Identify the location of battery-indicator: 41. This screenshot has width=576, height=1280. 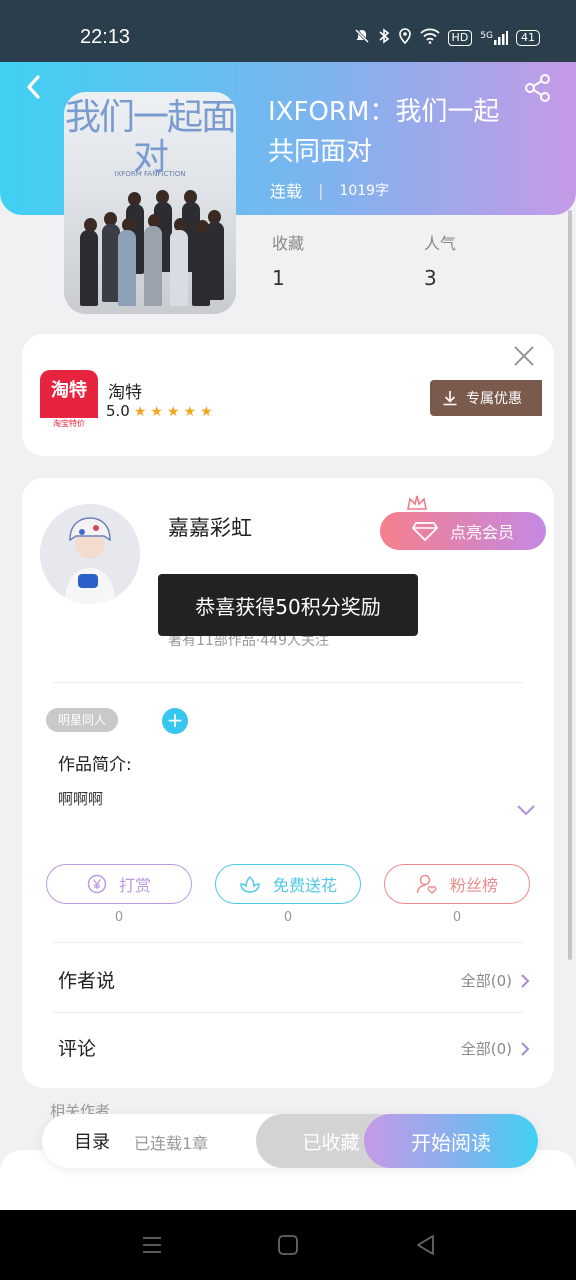
(528, 38).